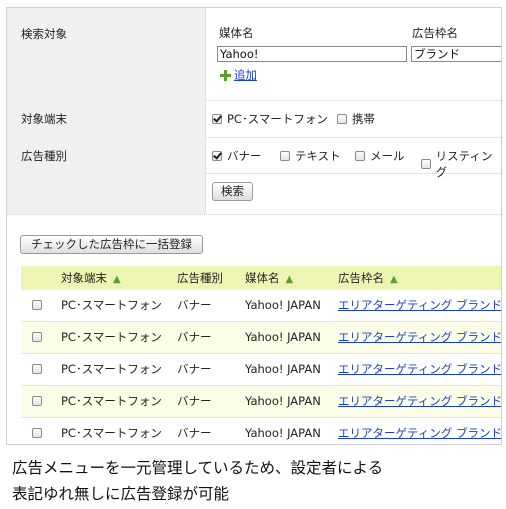 The image size is (506, 509). What do you see at coordinates (245, 75) in the screenshot?
I see `add-link-label: 追加` at bounding box center [245, 75].